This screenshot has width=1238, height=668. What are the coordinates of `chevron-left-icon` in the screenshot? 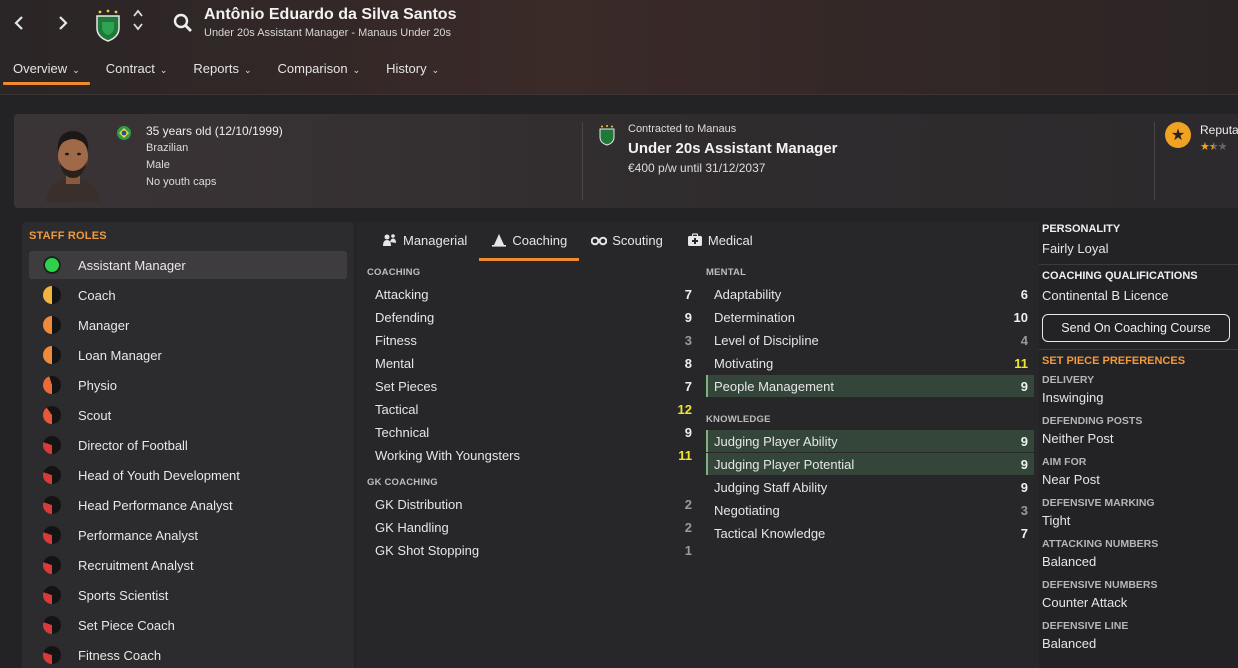 It's located at (18, 23).